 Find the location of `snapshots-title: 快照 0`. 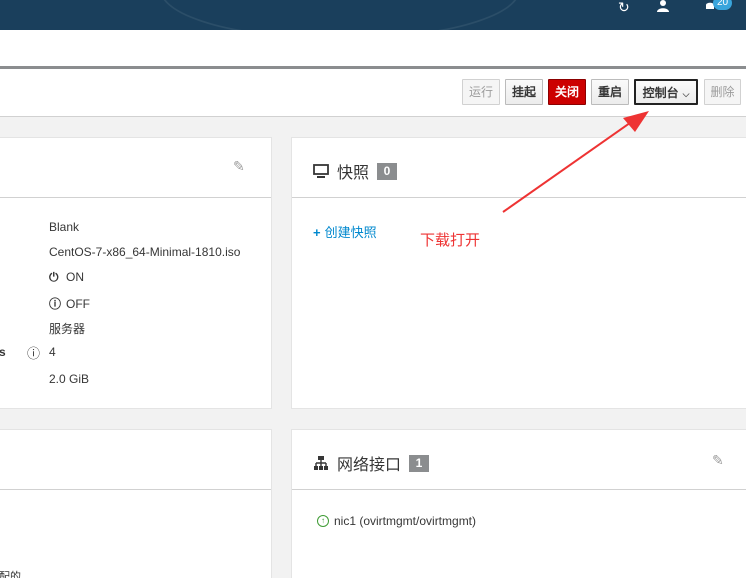

snapshots-title: 快照 0 is located at coordinates (355, 171).